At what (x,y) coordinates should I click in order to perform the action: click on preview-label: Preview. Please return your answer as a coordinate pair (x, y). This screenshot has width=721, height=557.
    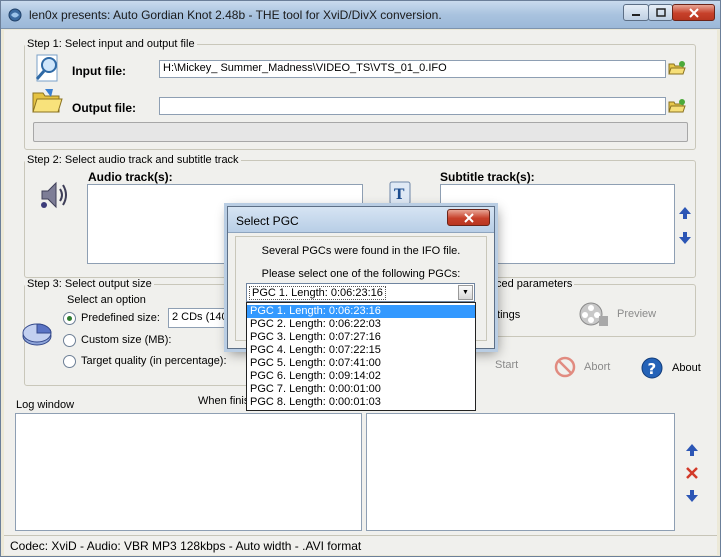
    Looking at the image, I should click on (637, 314).